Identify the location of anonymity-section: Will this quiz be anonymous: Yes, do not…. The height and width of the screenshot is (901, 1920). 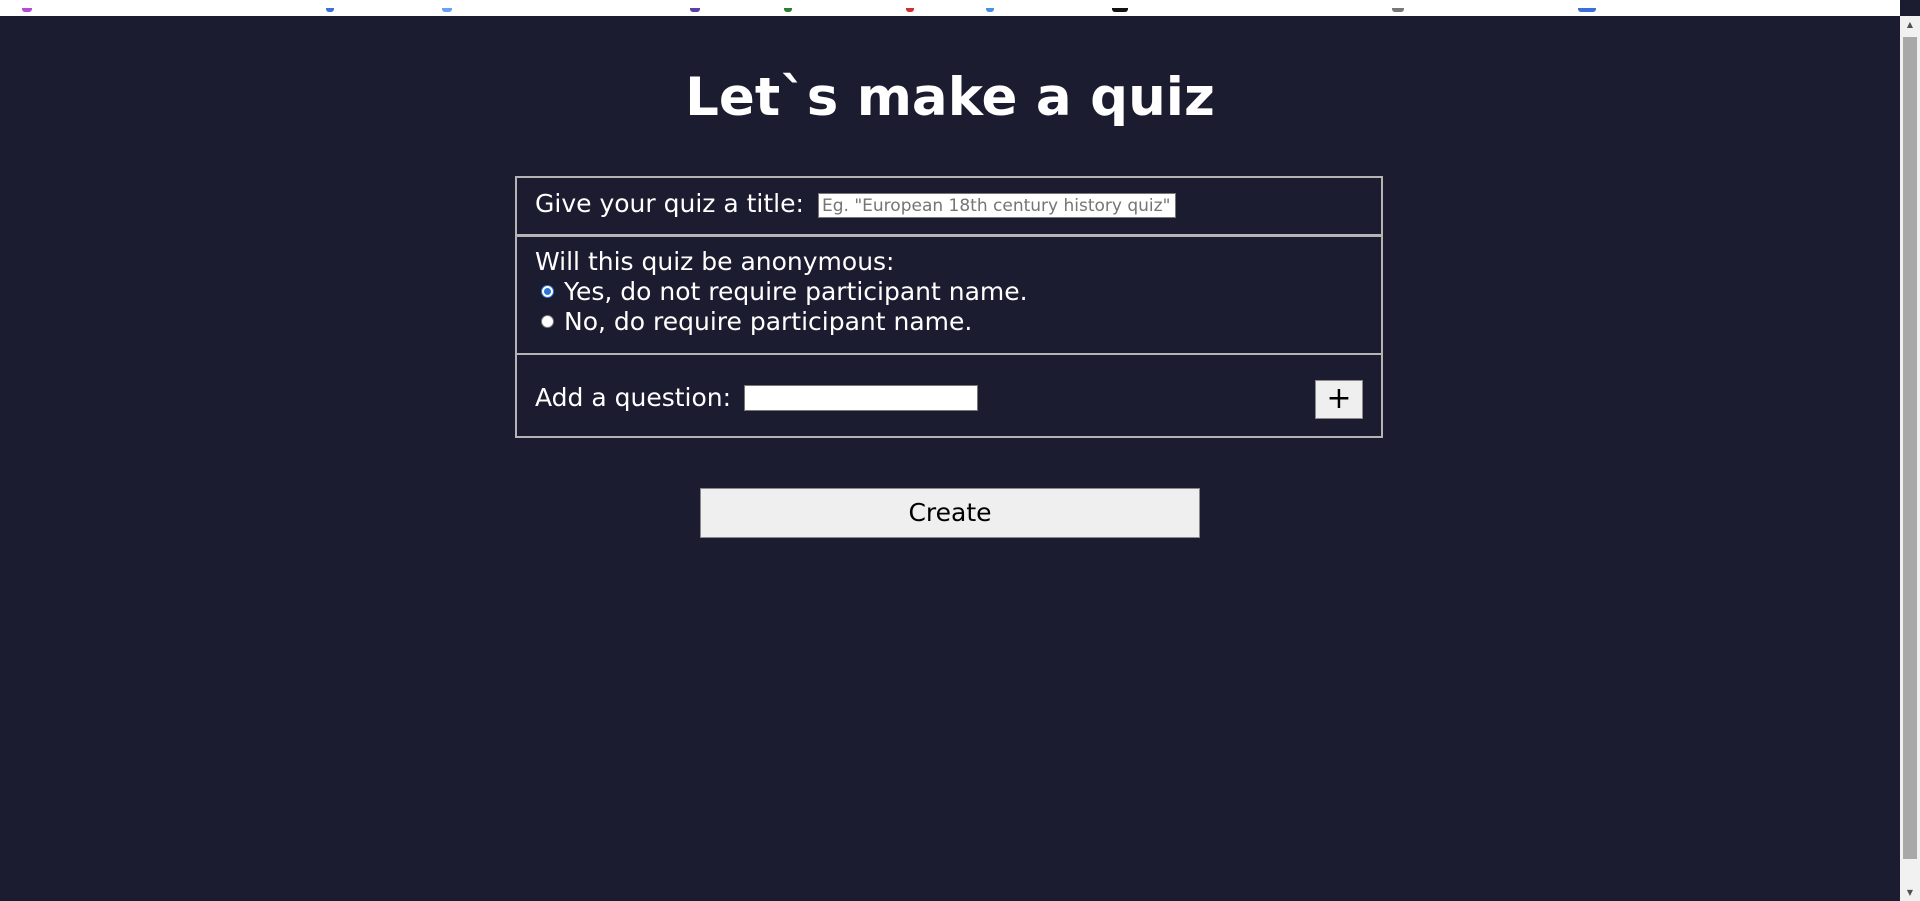
(949, 295).